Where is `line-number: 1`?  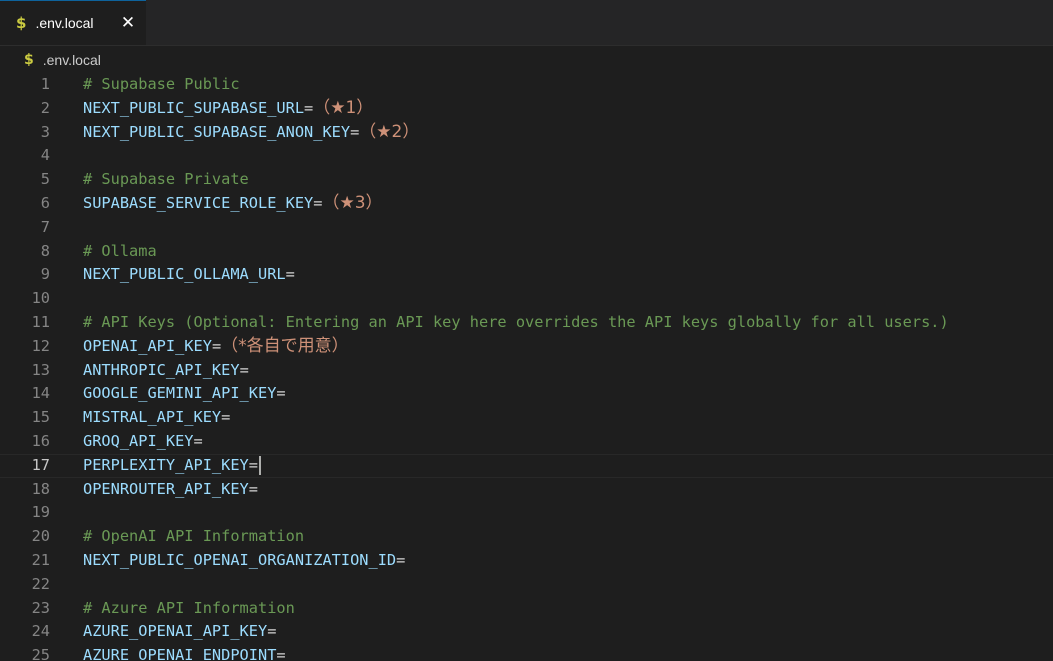
line-number: 1 is located at coordinates (45, 84).